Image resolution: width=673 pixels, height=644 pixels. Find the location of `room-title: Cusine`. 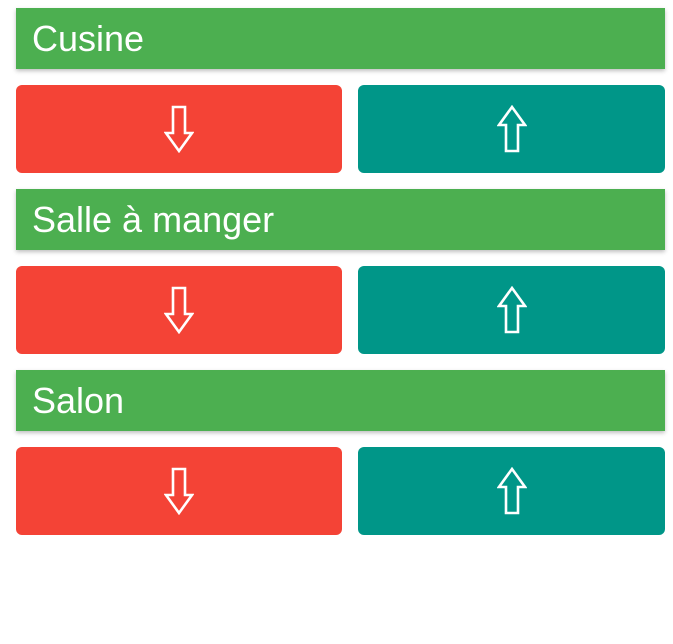

room-title: Cusine is located at coordinates (340, 38).